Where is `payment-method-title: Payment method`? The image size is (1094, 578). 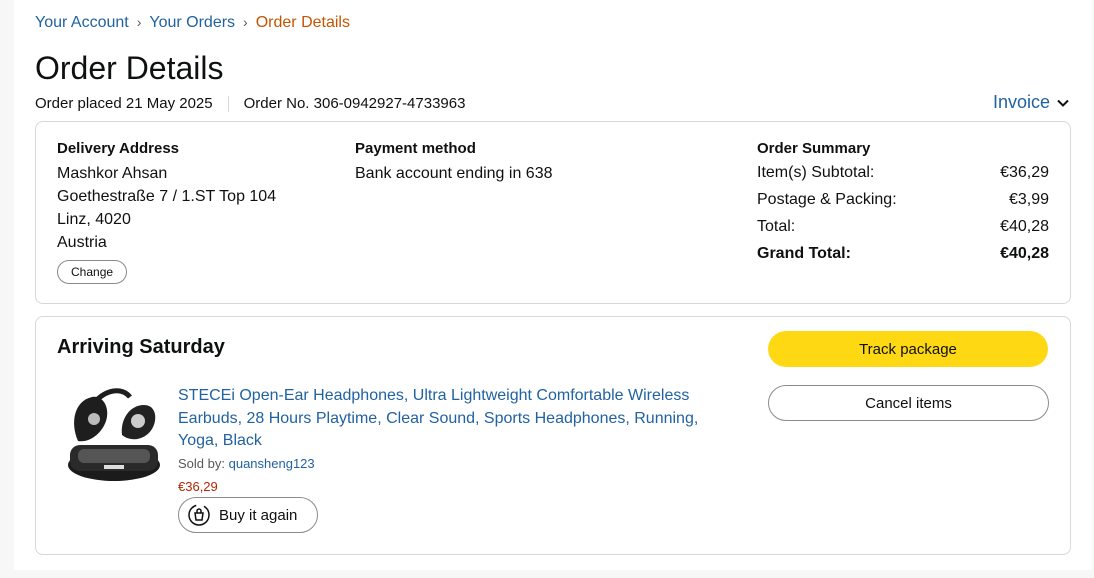
payment-method-title: Payment method is located at coordinates (415, 148).